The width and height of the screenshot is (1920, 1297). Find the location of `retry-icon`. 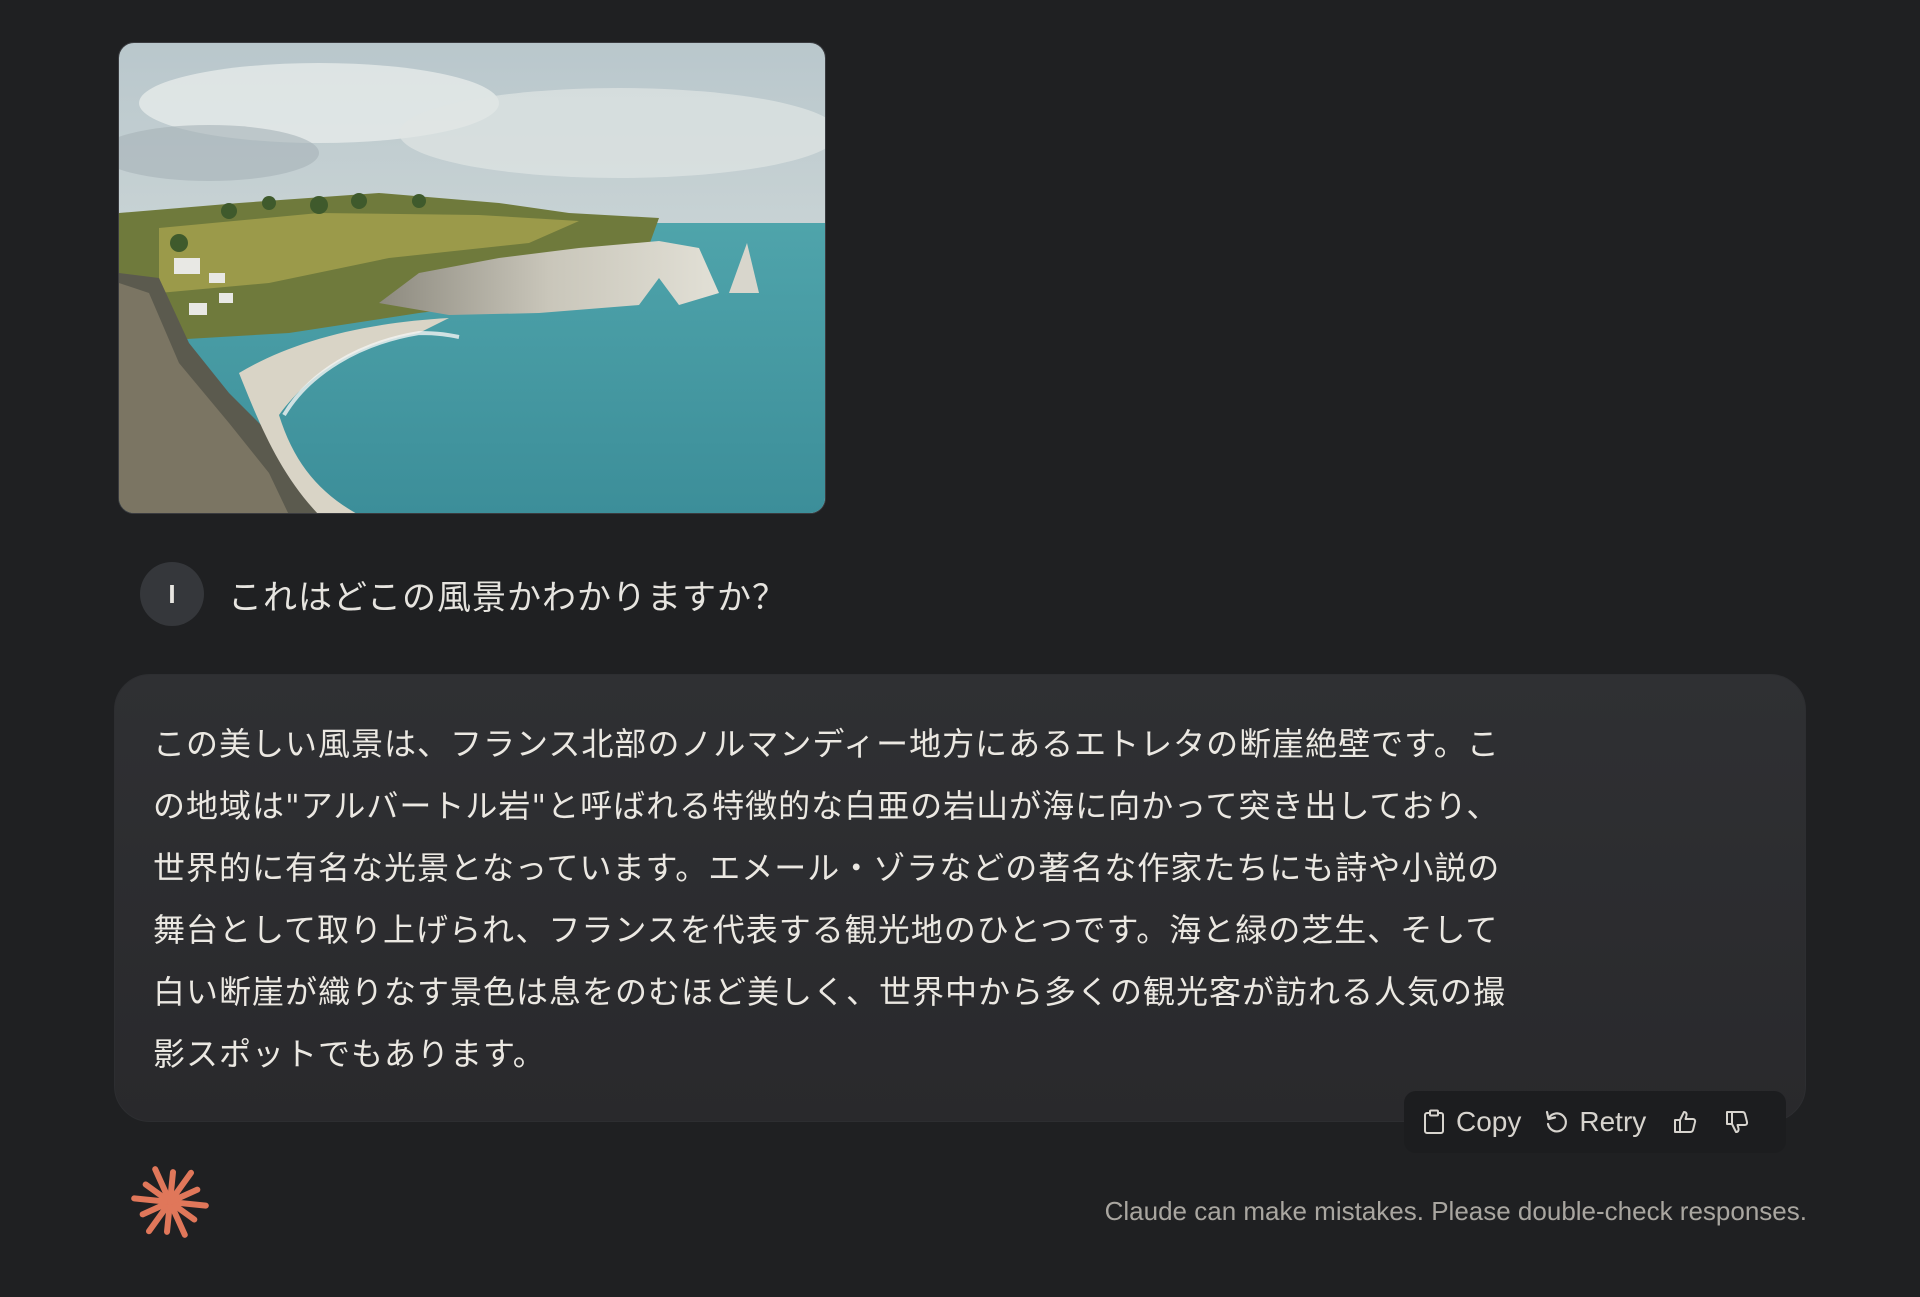

retry-icon is located at coordinates (1557, 1121).